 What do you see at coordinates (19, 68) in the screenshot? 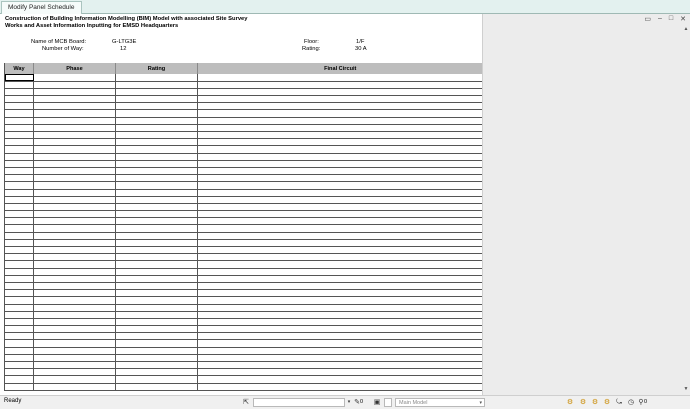
I see `col-header-way: Way` at bounding box center [19, 68].